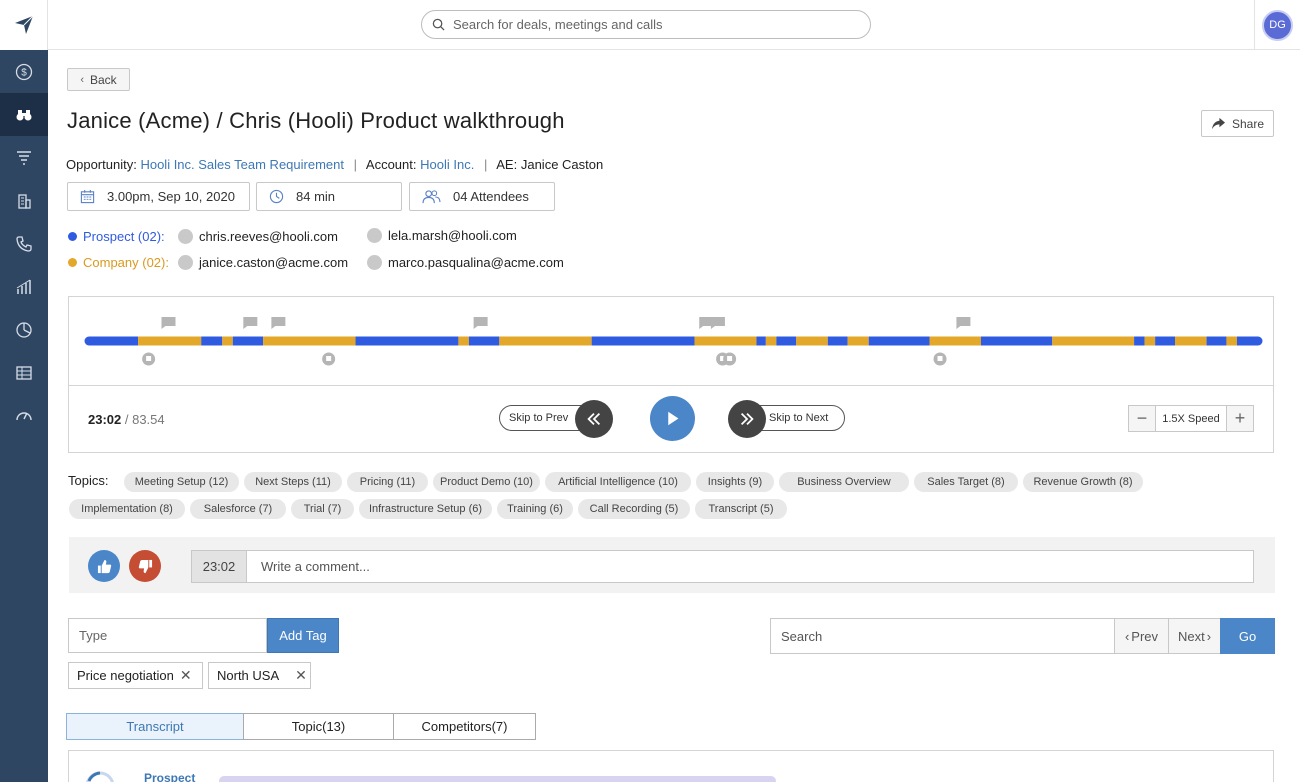 The height and width of the screenshot is (782, 1300). I want to click on tab-bar: Transcript Topic(13) Competitors(7), so click(301, 726).